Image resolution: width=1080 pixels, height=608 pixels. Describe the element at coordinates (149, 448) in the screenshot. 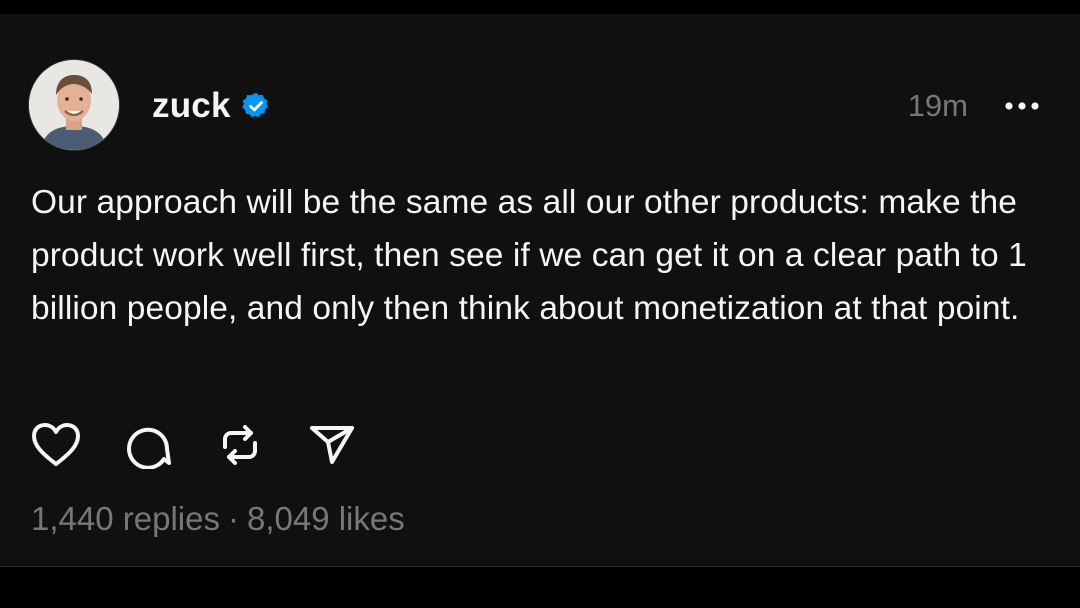

I see `comment-icon` at that location.